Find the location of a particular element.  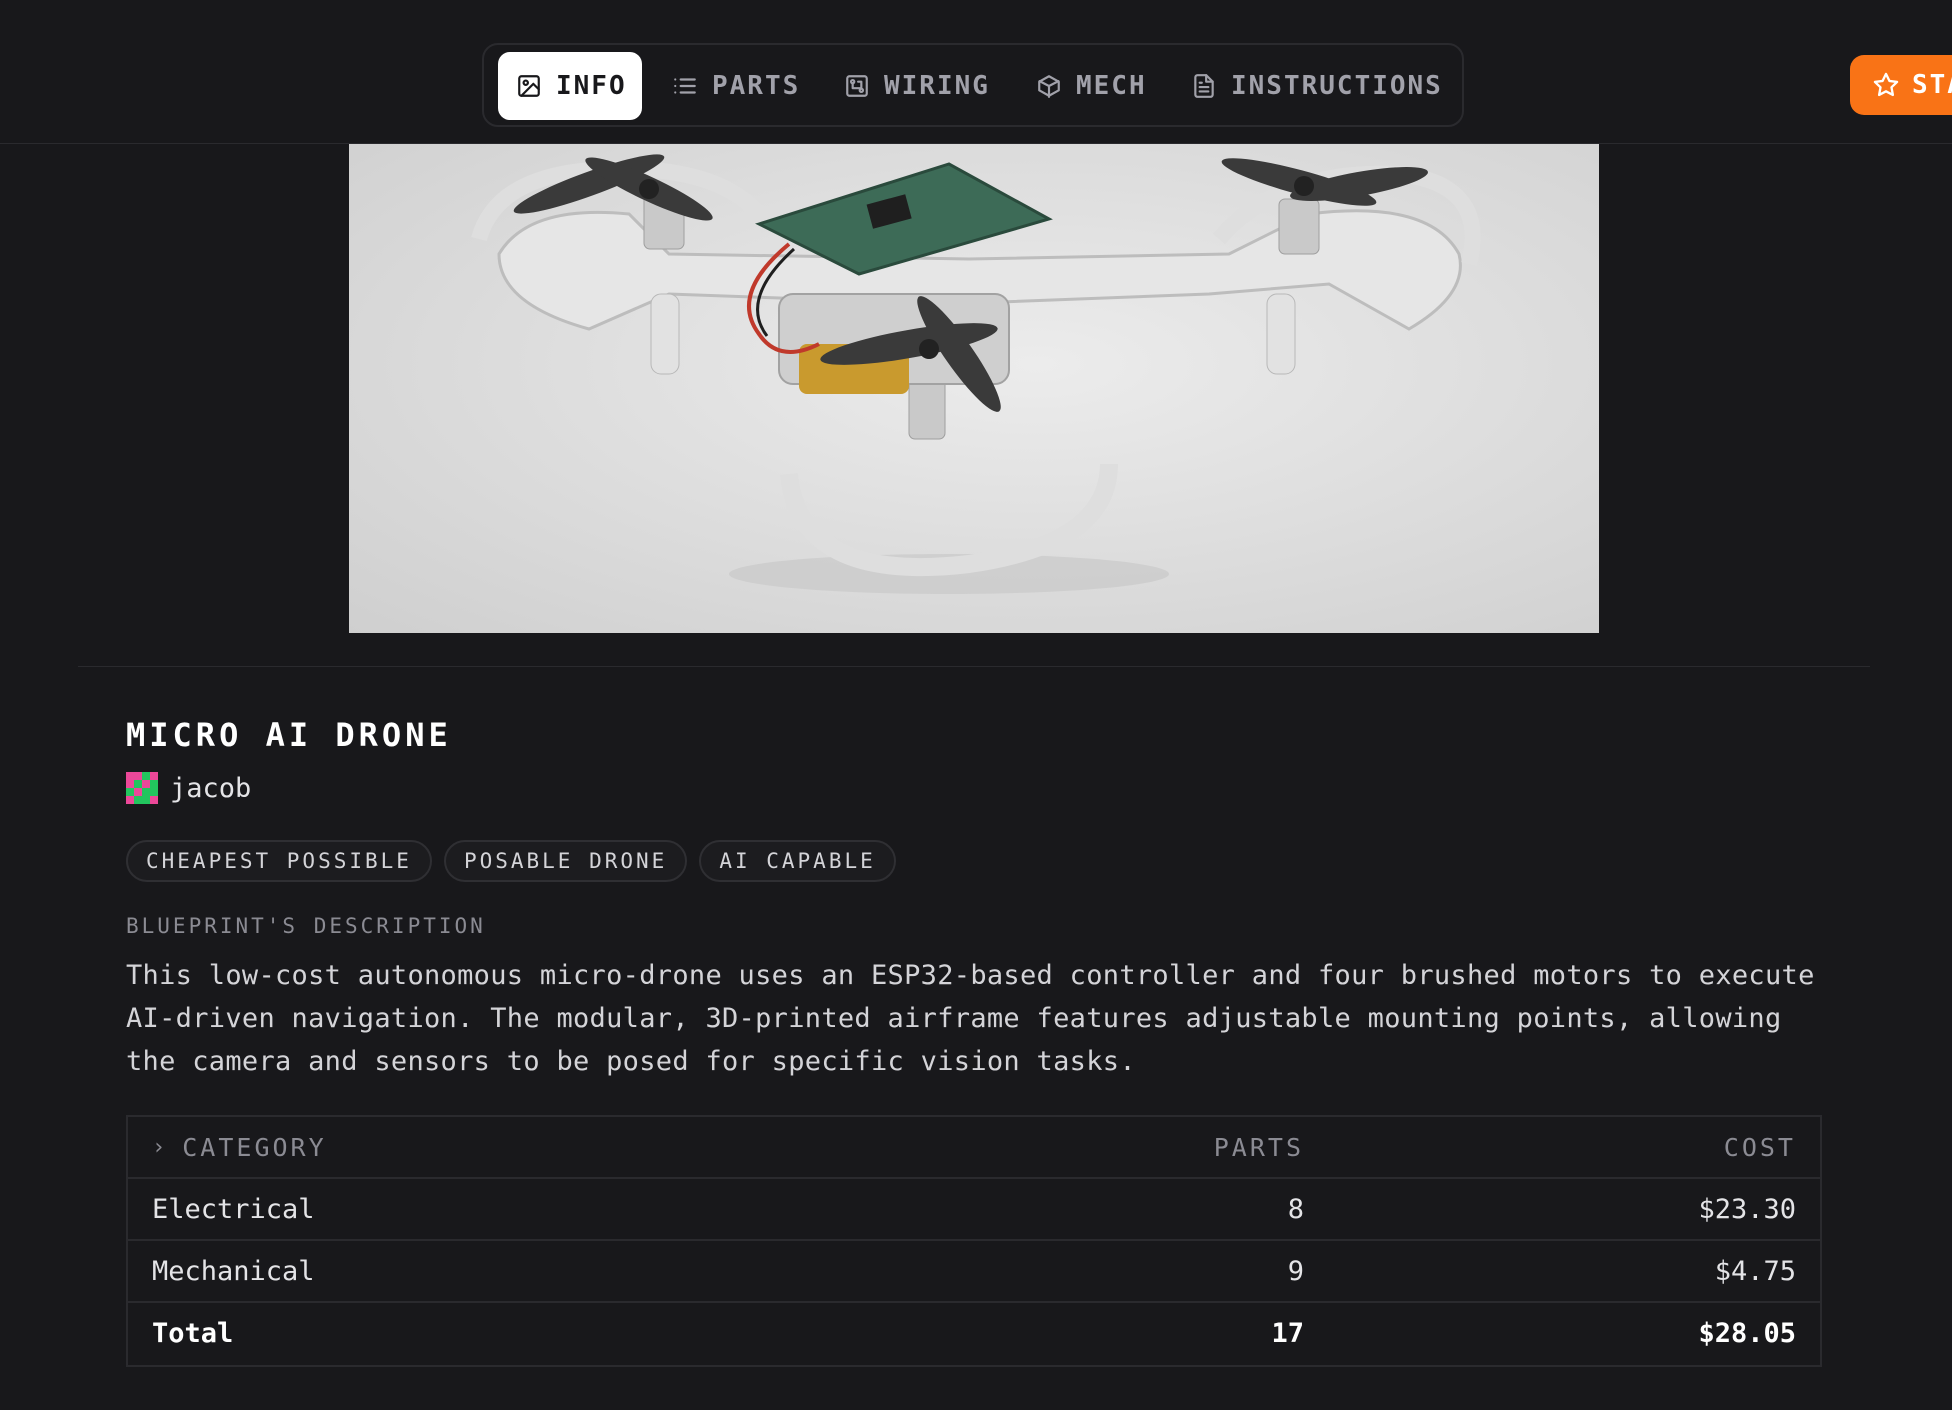

tab-instructions: INSTRUCTIONS is located at coordinates (1317, 86).